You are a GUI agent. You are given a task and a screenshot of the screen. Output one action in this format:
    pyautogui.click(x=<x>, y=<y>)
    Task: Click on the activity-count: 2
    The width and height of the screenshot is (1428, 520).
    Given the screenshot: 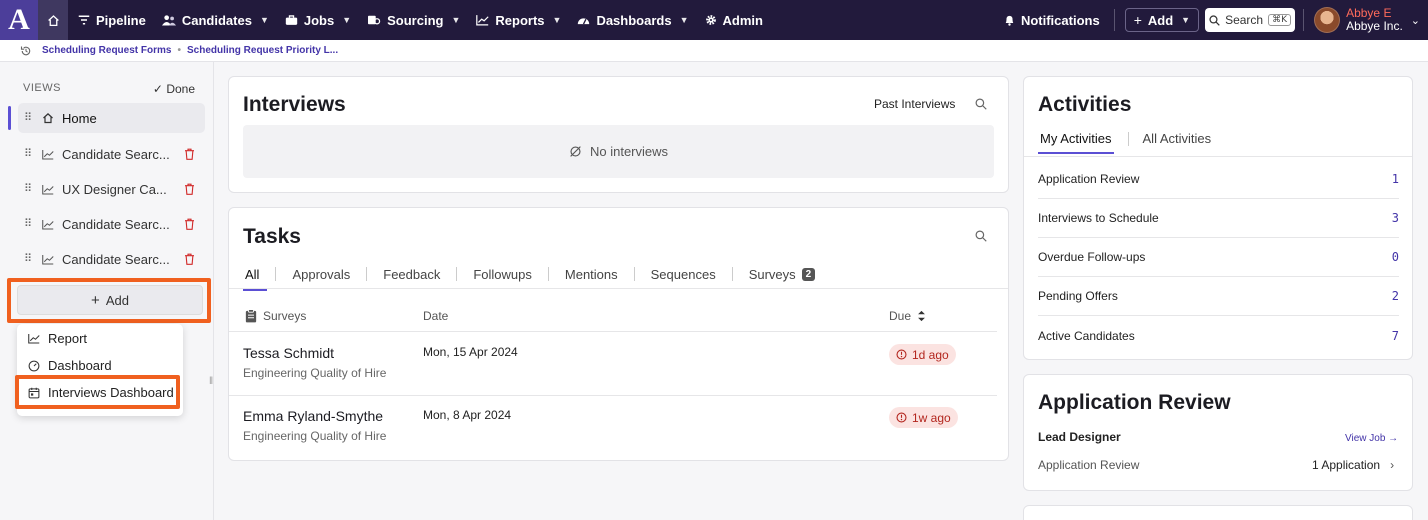 What is the action you would take?
    pyautogui.click(x=1395, y=296)
    